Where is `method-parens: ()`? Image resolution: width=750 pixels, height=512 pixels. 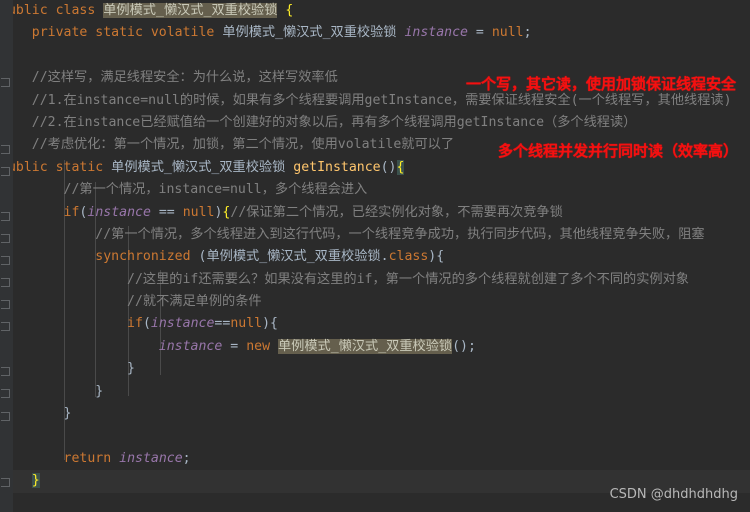
method-parens: () is located at coordinates (388, 167).